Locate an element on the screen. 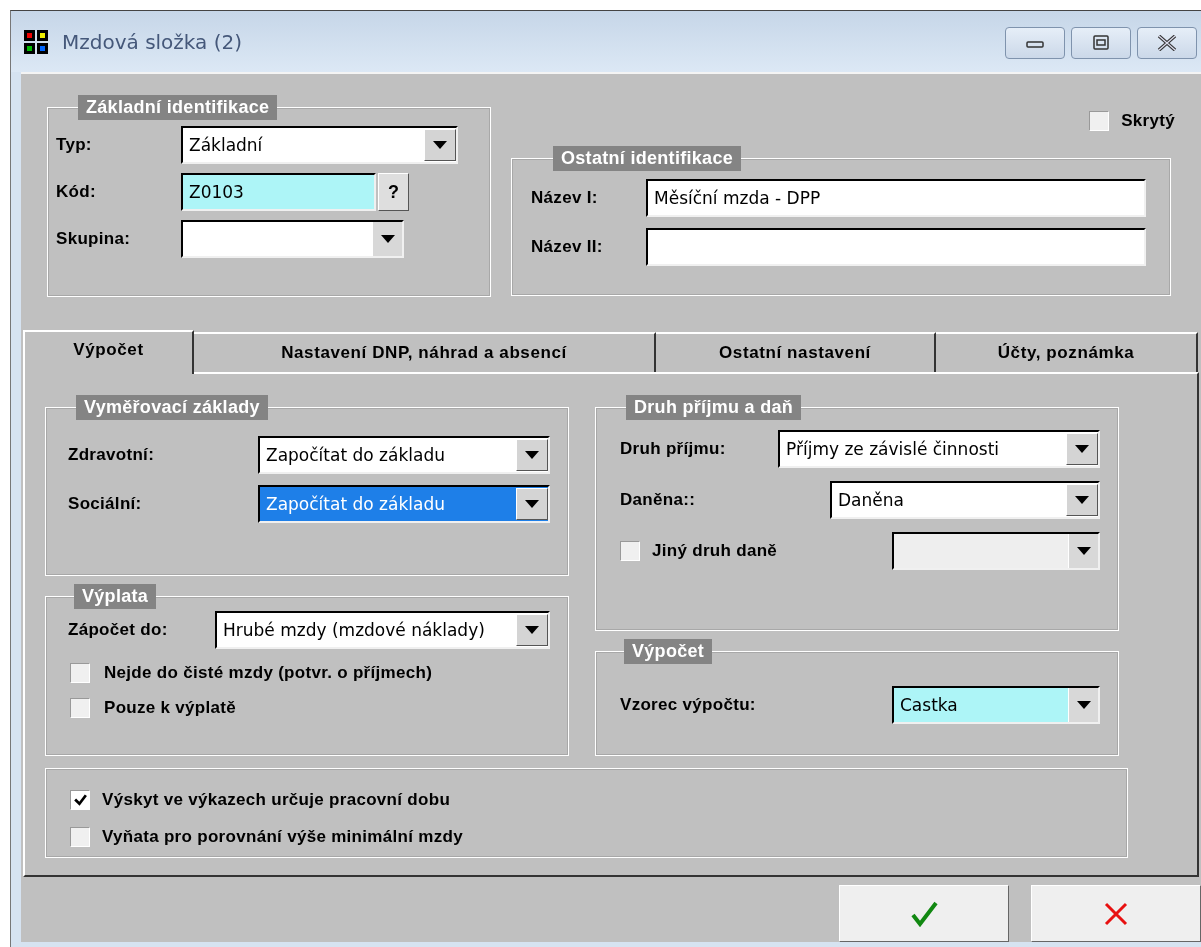  dropdown-field is located at coordinates (292, 239).